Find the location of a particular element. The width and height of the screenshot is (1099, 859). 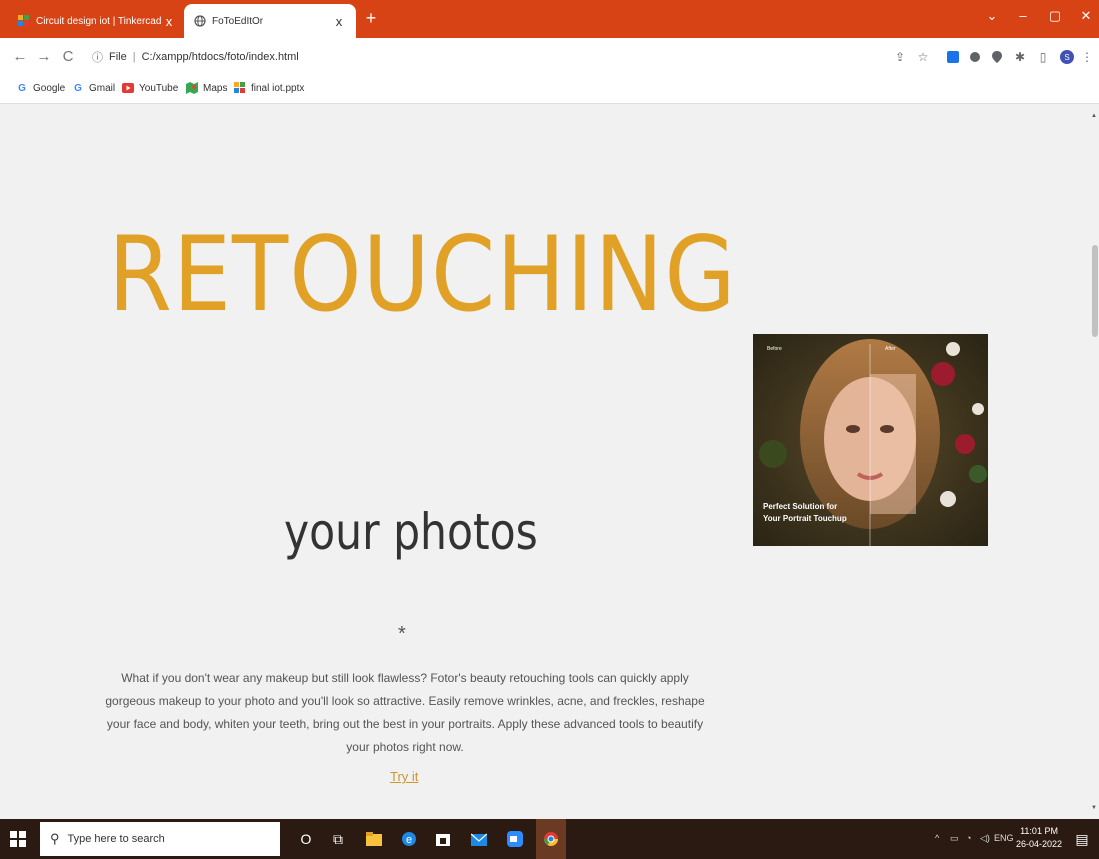

svg-text: e is located at coordinates (409, 840).